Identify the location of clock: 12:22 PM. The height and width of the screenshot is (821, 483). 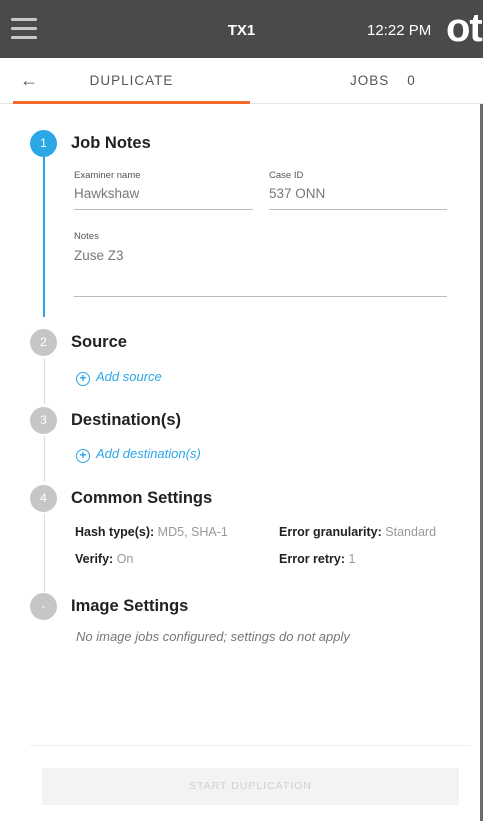
(399, 30).